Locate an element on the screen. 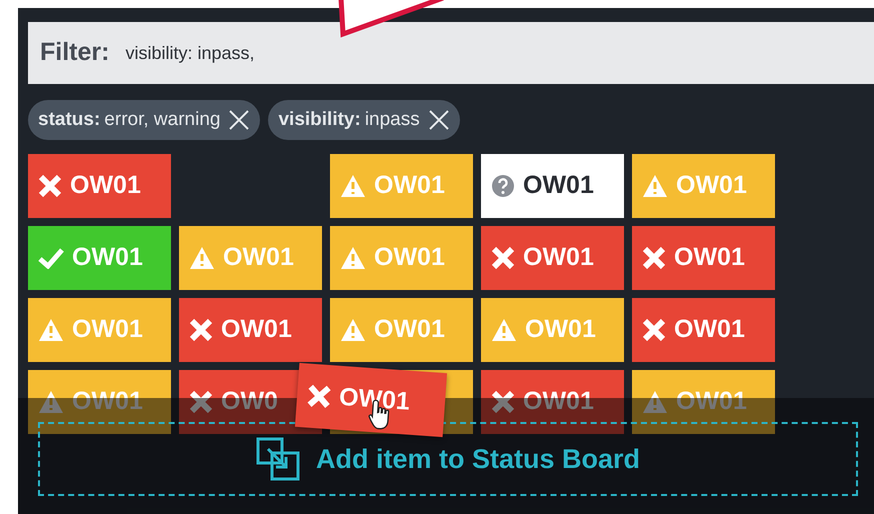 The height and width of the screenshot is (514, 874). check-icon is located at coordinates (51, 258).